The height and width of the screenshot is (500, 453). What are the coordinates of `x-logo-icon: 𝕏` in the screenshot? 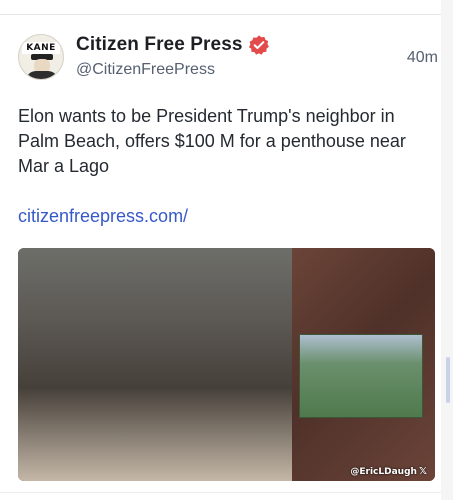 It's located at (422, 471).